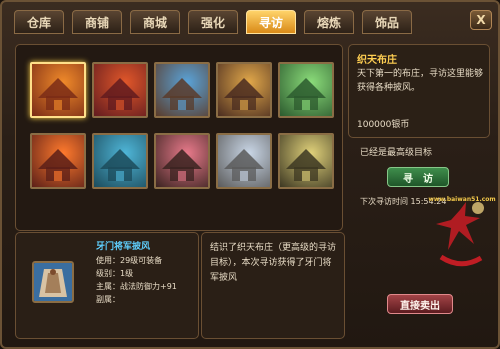 Image resolution: width=500 pixels, height=349 pixels. I want to click on cloak-icon, so click(53, 282).